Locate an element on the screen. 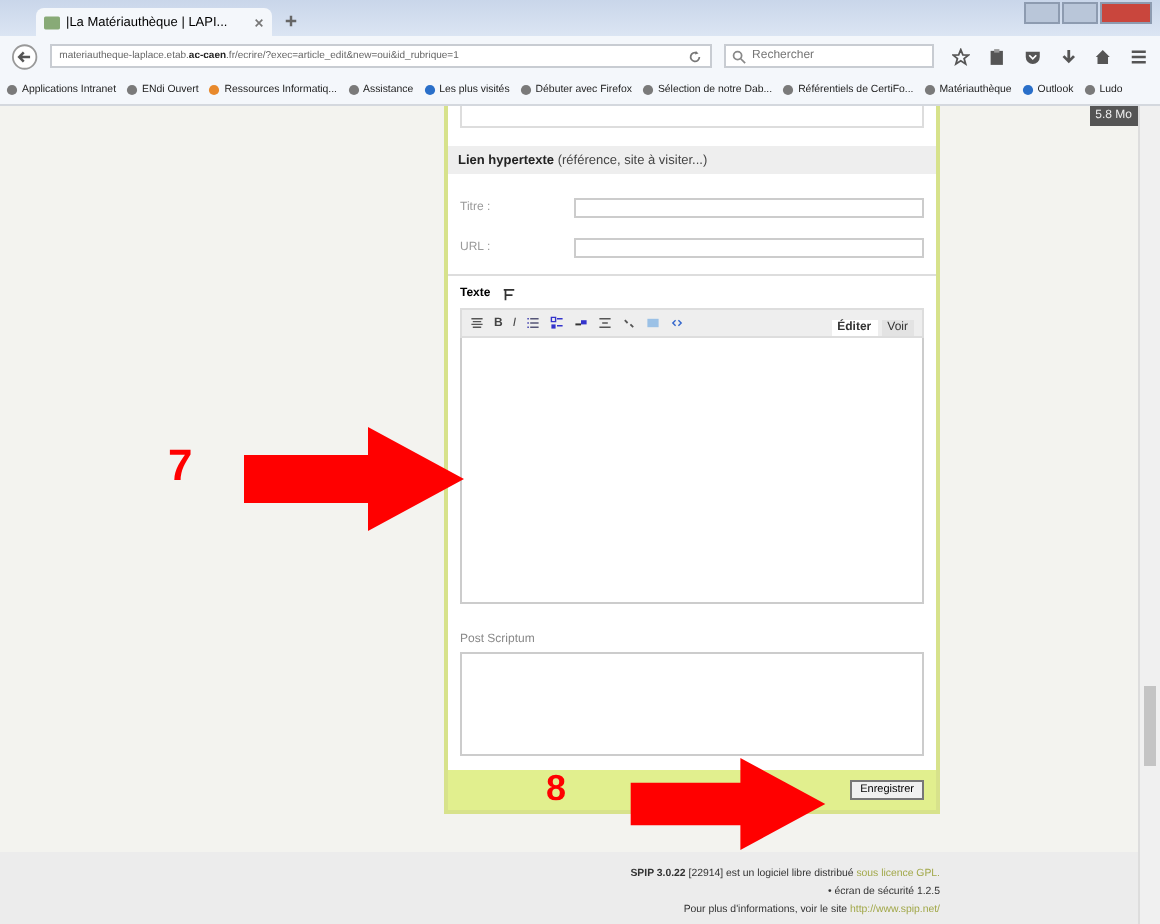 Image resolution: width=1160 pixels, height=924 pixels. site-icon is located at coordinates (52, 22).